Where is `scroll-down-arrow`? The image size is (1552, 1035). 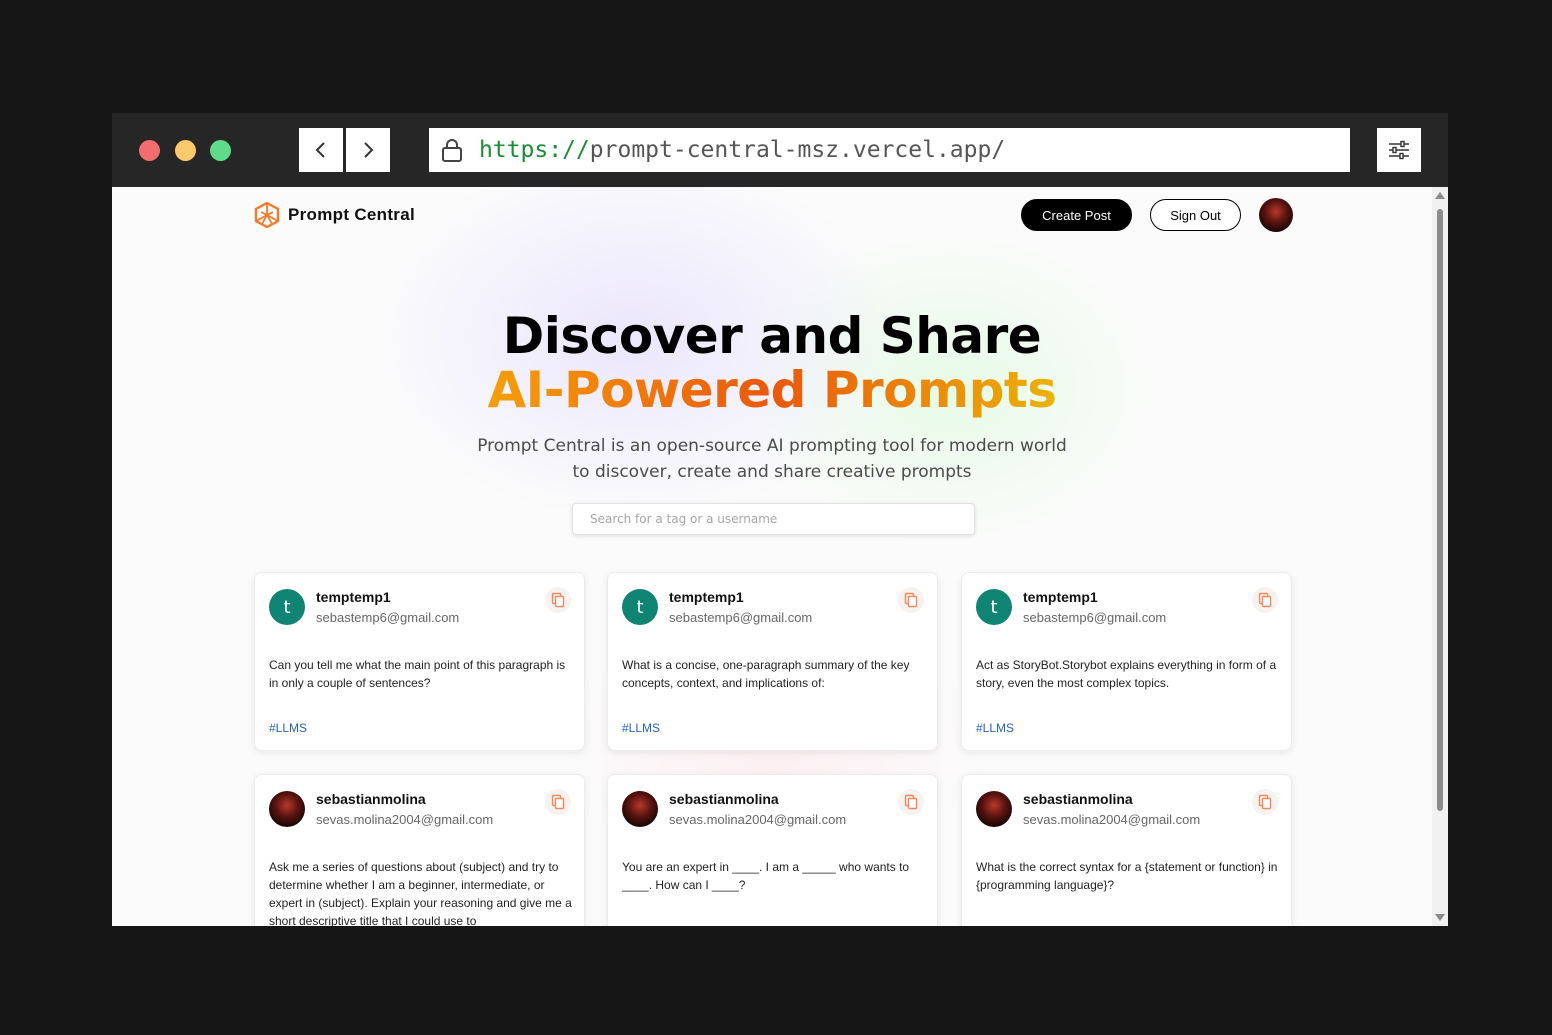
scroll-down-arrow is located at coordinates (1440, 917).